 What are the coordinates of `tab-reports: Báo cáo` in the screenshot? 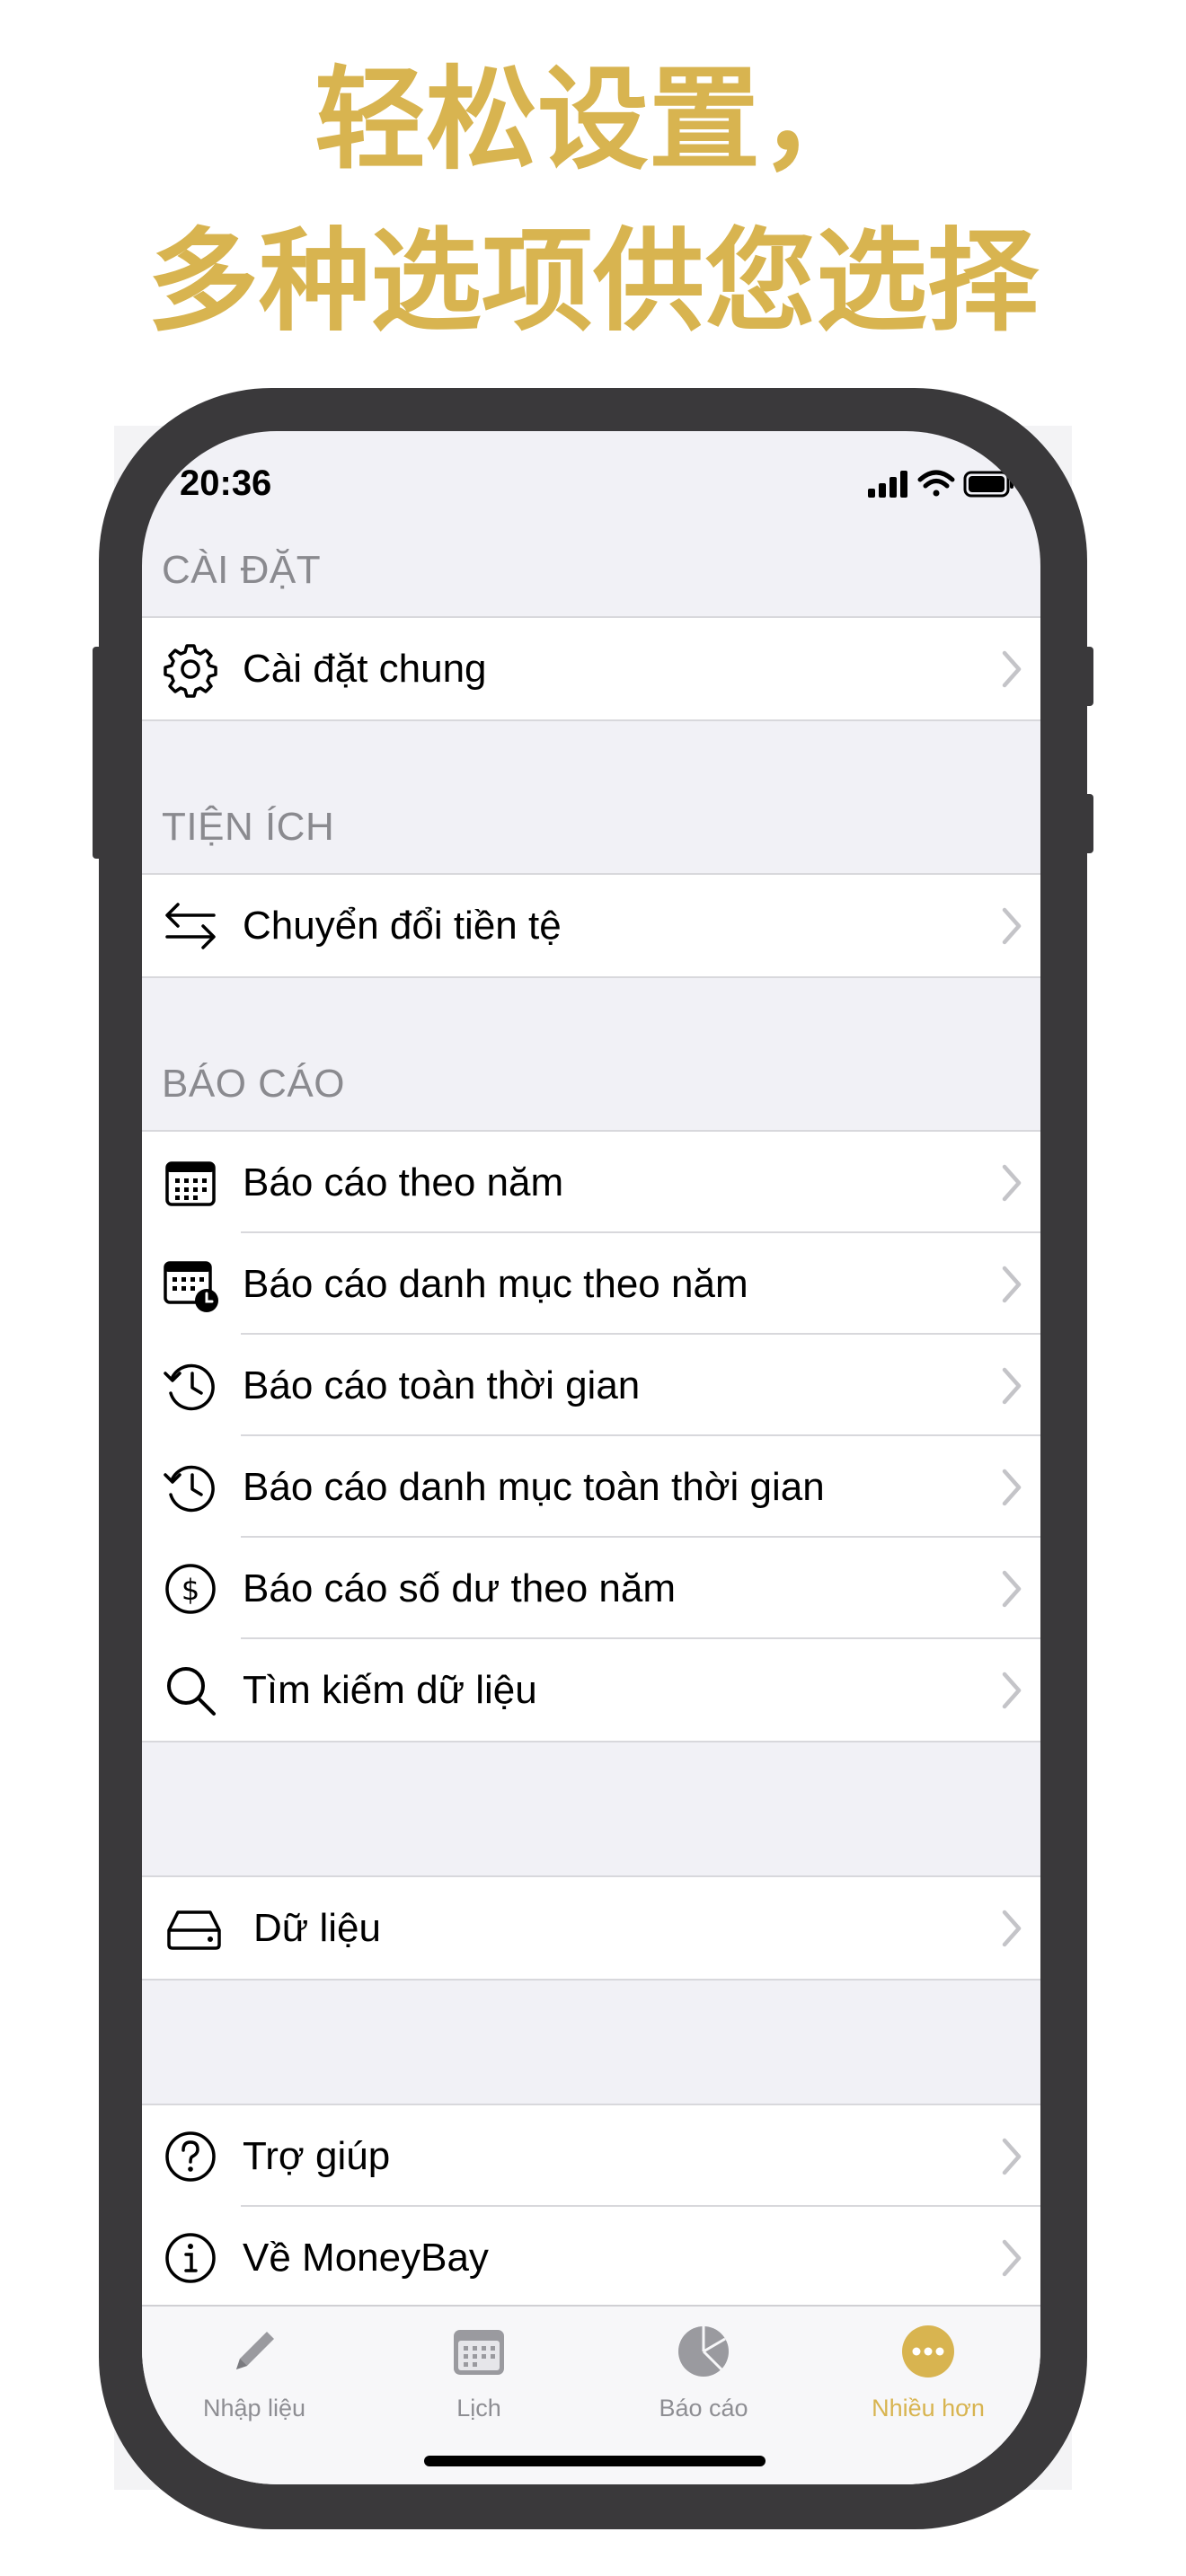 It's located at (703, 2369).